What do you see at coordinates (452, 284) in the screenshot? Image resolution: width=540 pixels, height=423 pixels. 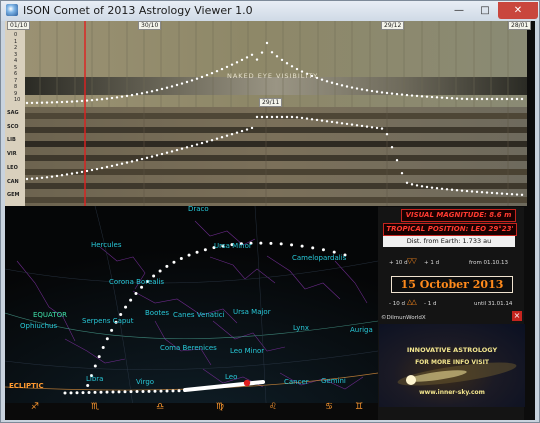 I see `current-date-display: 15 October 2013` at bounding box center [452, 284].